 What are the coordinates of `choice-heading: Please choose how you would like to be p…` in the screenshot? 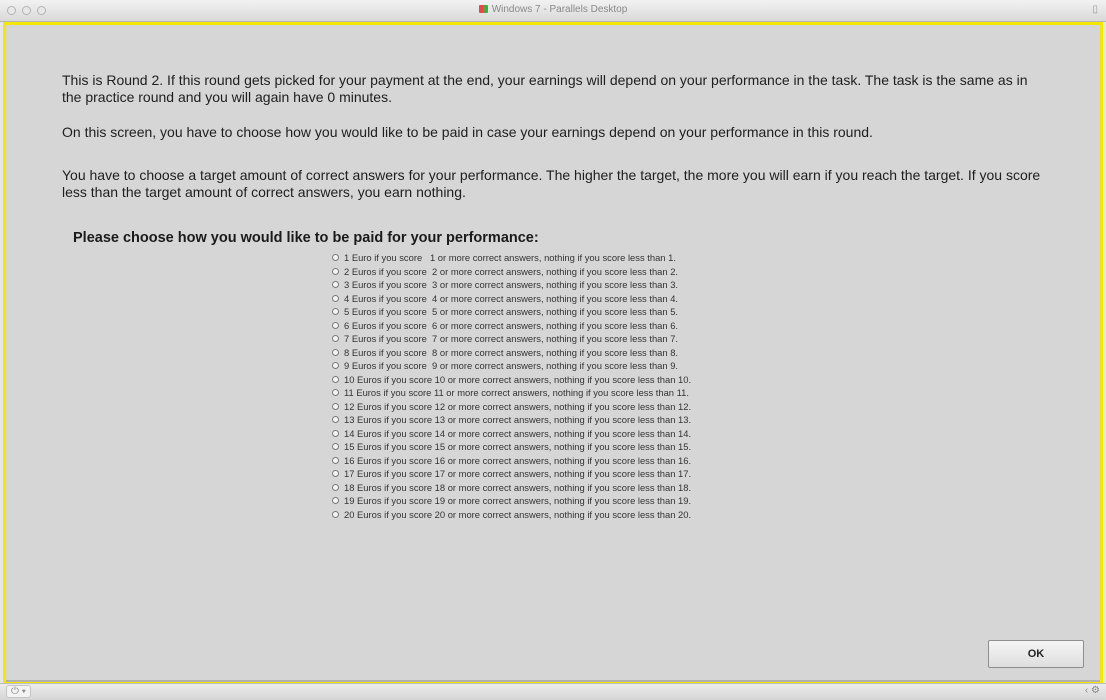 It's located at (306, 238).